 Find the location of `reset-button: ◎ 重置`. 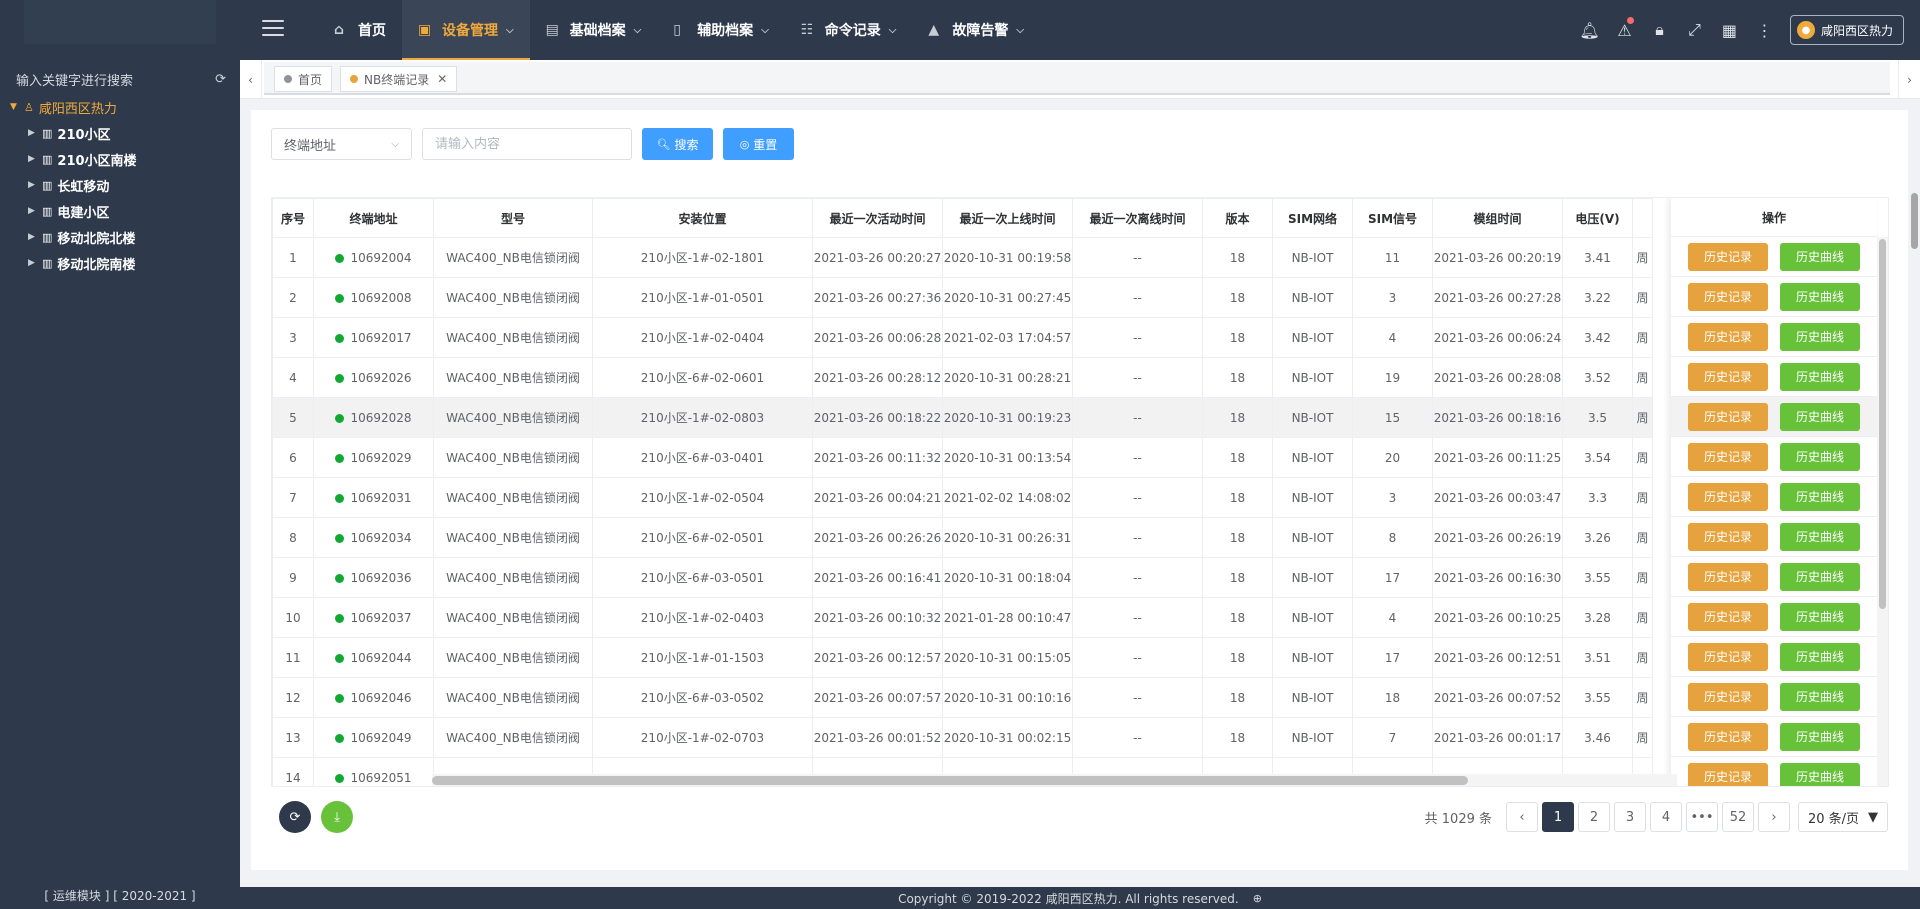

reset-button: ◎ 重置 is located at coordinates (758, 144).